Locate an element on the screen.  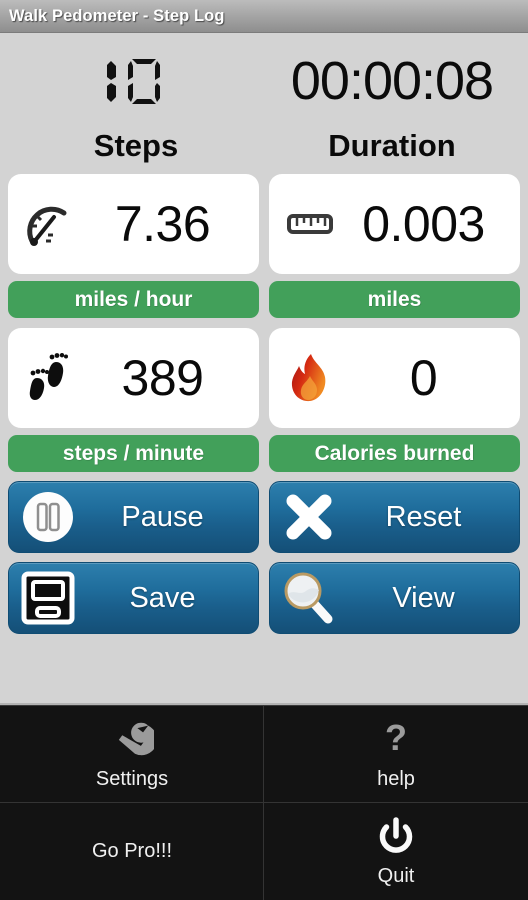
metrics-row-2-labels: steps / minute Calories burned is located at coordinates (264, 453).